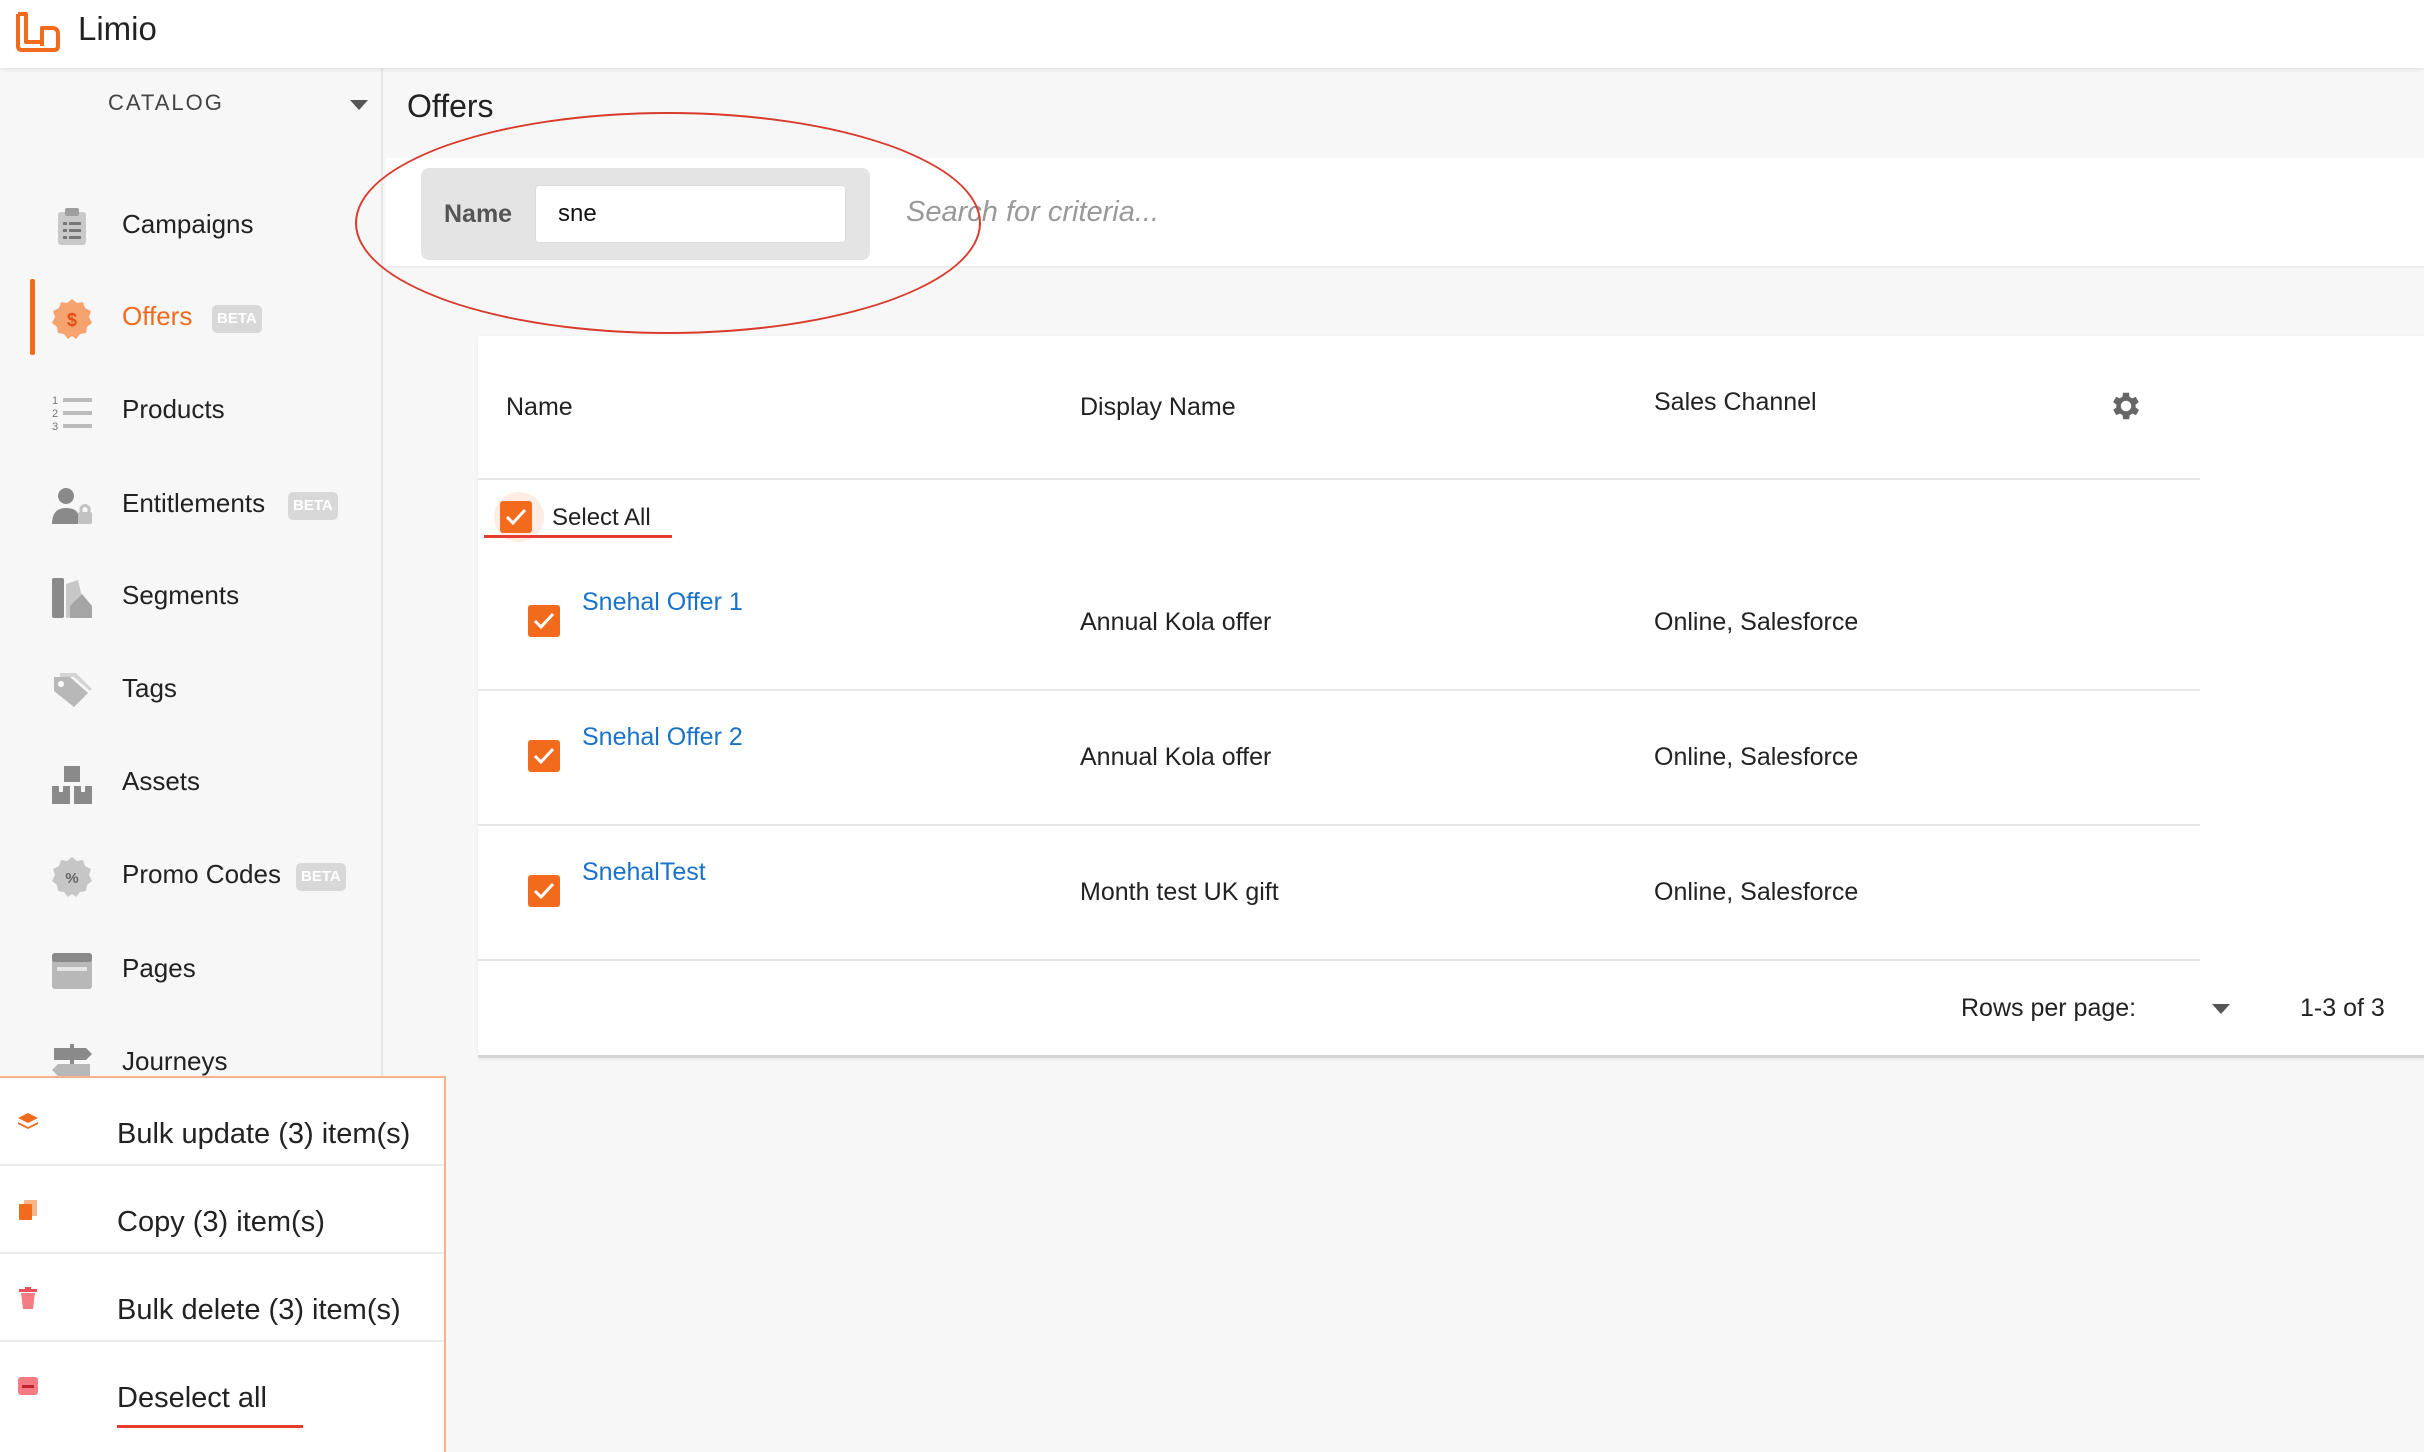  I want to click on pagination-range: 1-3 of 3, so click(2342, 1008).